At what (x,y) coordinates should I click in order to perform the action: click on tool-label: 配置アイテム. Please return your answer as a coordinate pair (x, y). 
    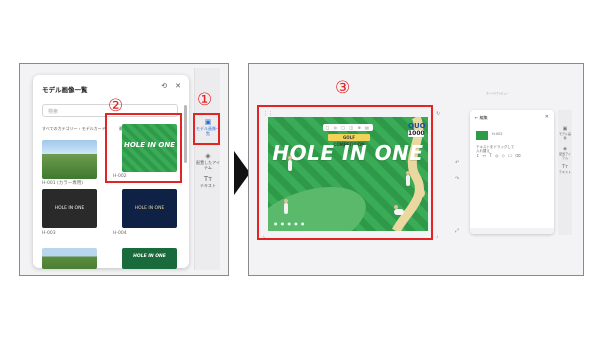
    Looking at the image, I should click on (565, 156).